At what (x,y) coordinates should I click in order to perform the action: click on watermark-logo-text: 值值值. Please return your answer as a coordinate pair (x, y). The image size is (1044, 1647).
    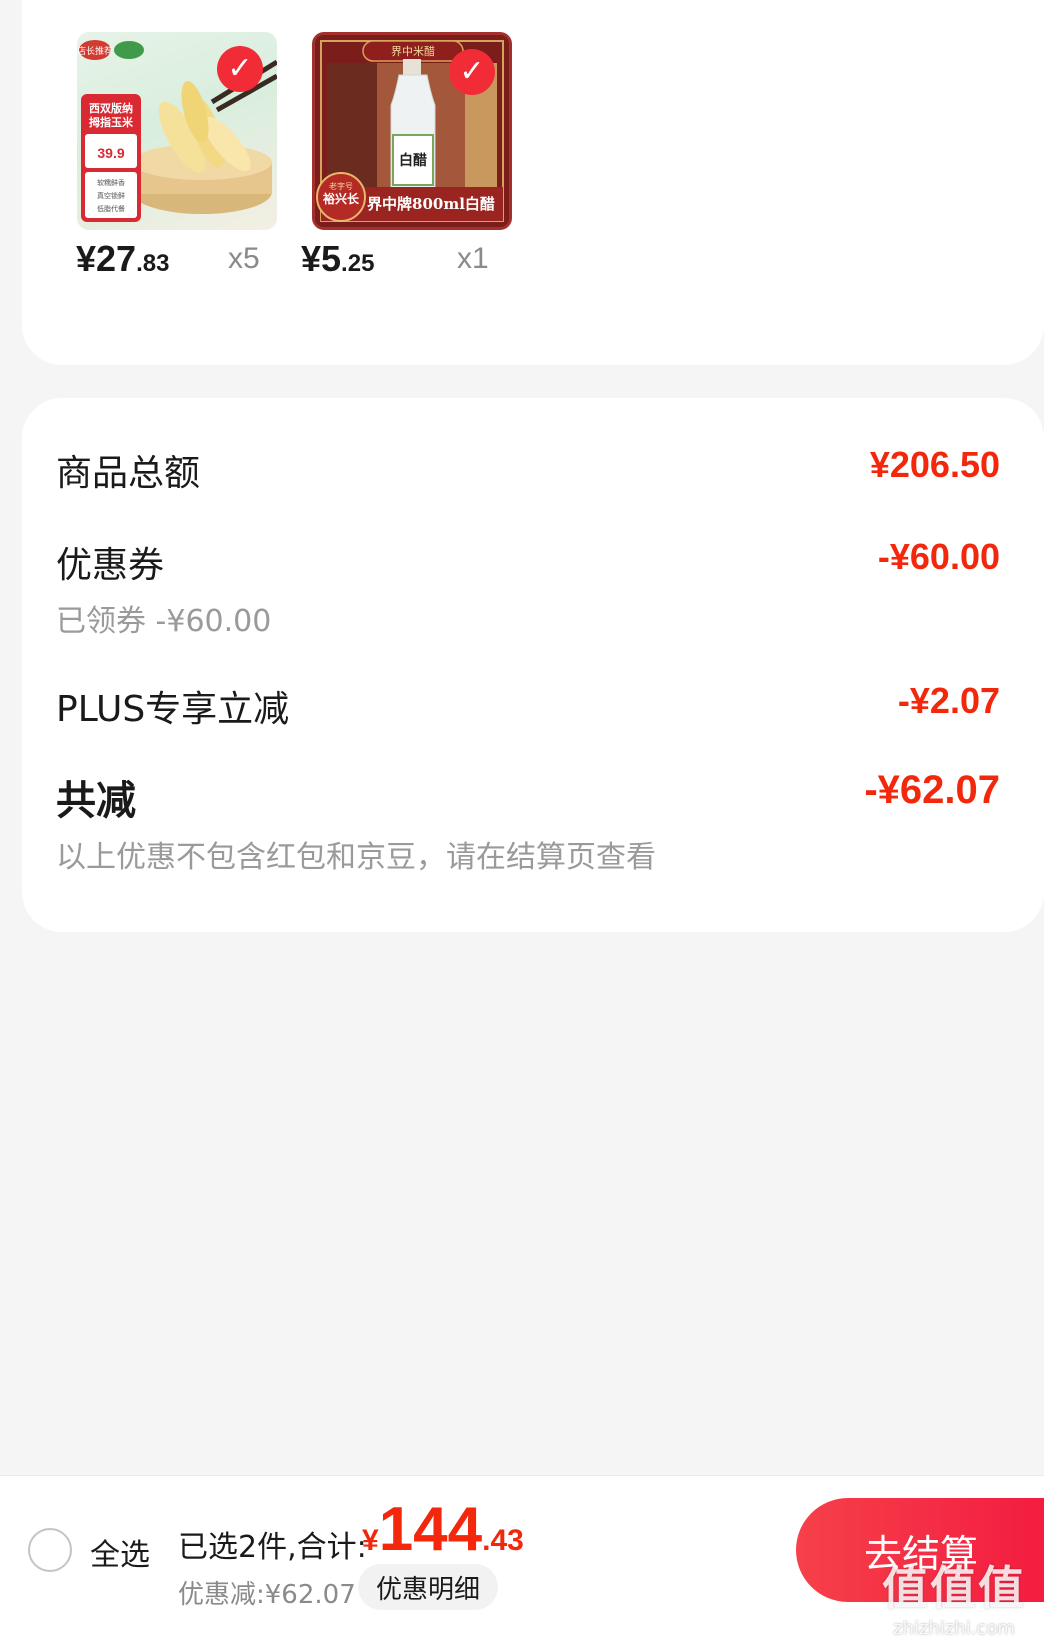
    Looking at the image, I should click on (954, 1588).